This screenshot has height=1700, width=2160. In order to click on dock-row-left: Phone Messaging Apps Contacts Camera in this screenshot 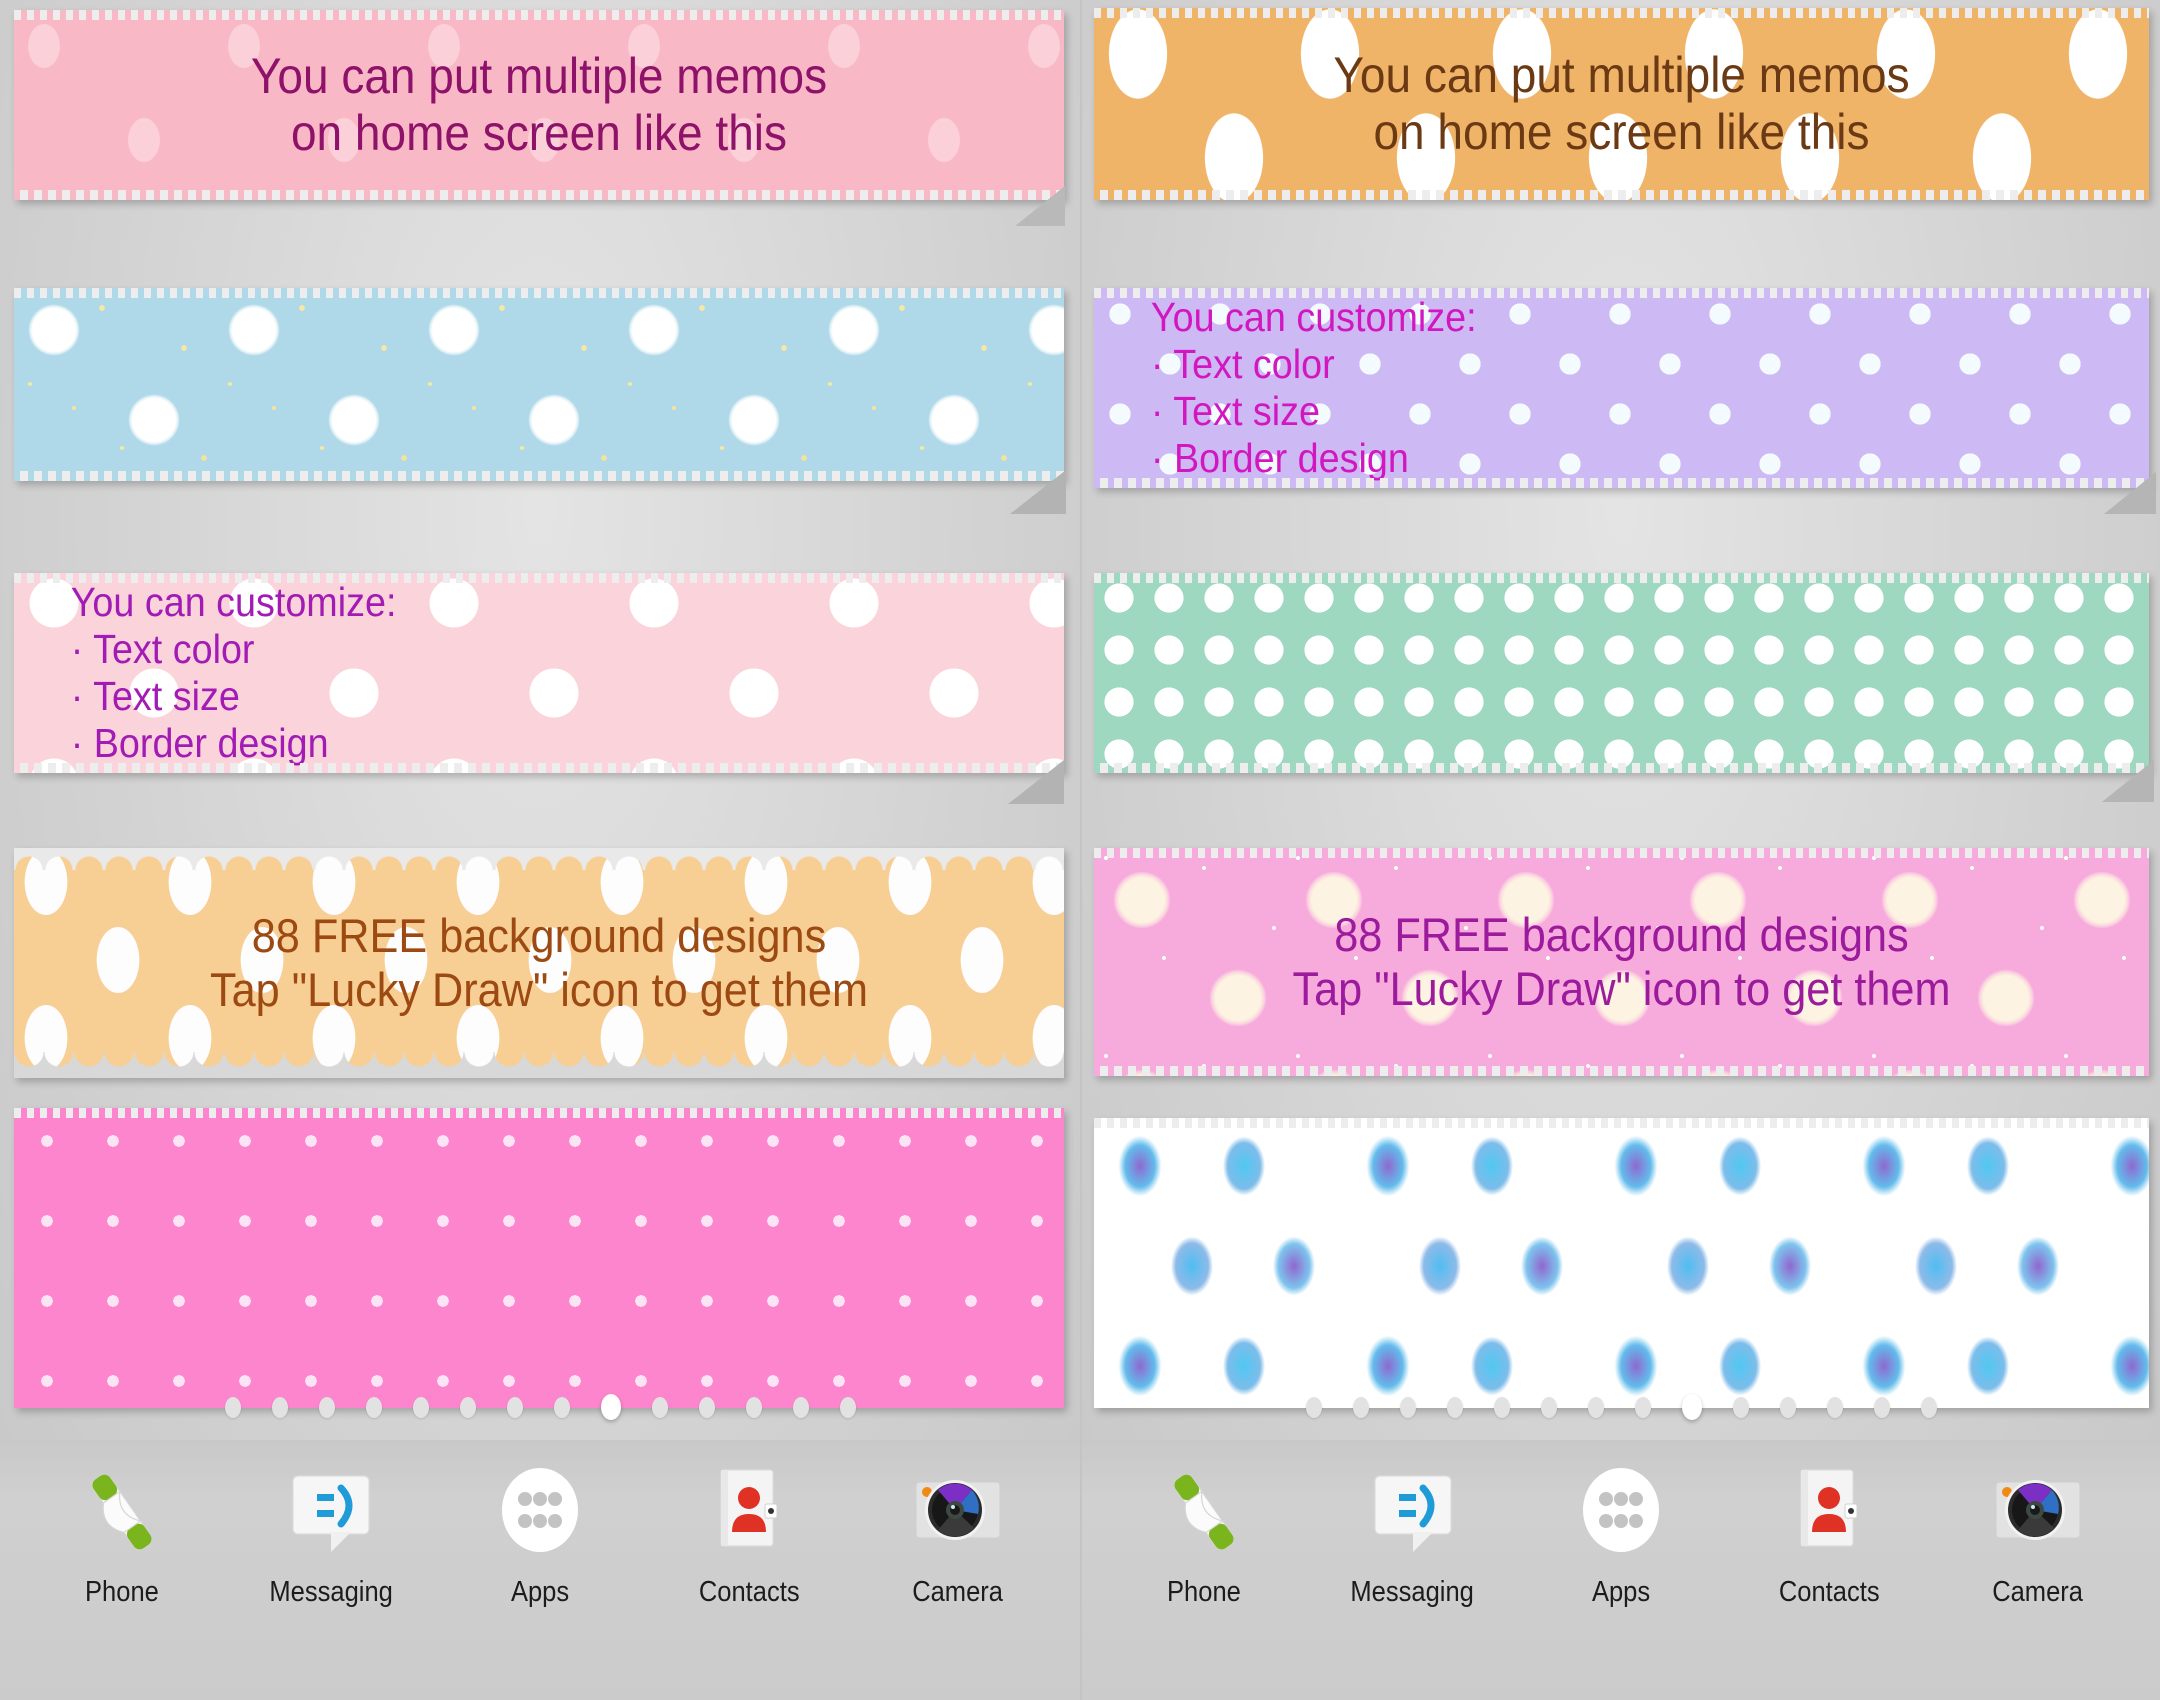, I will do `click(540, 1570)`.